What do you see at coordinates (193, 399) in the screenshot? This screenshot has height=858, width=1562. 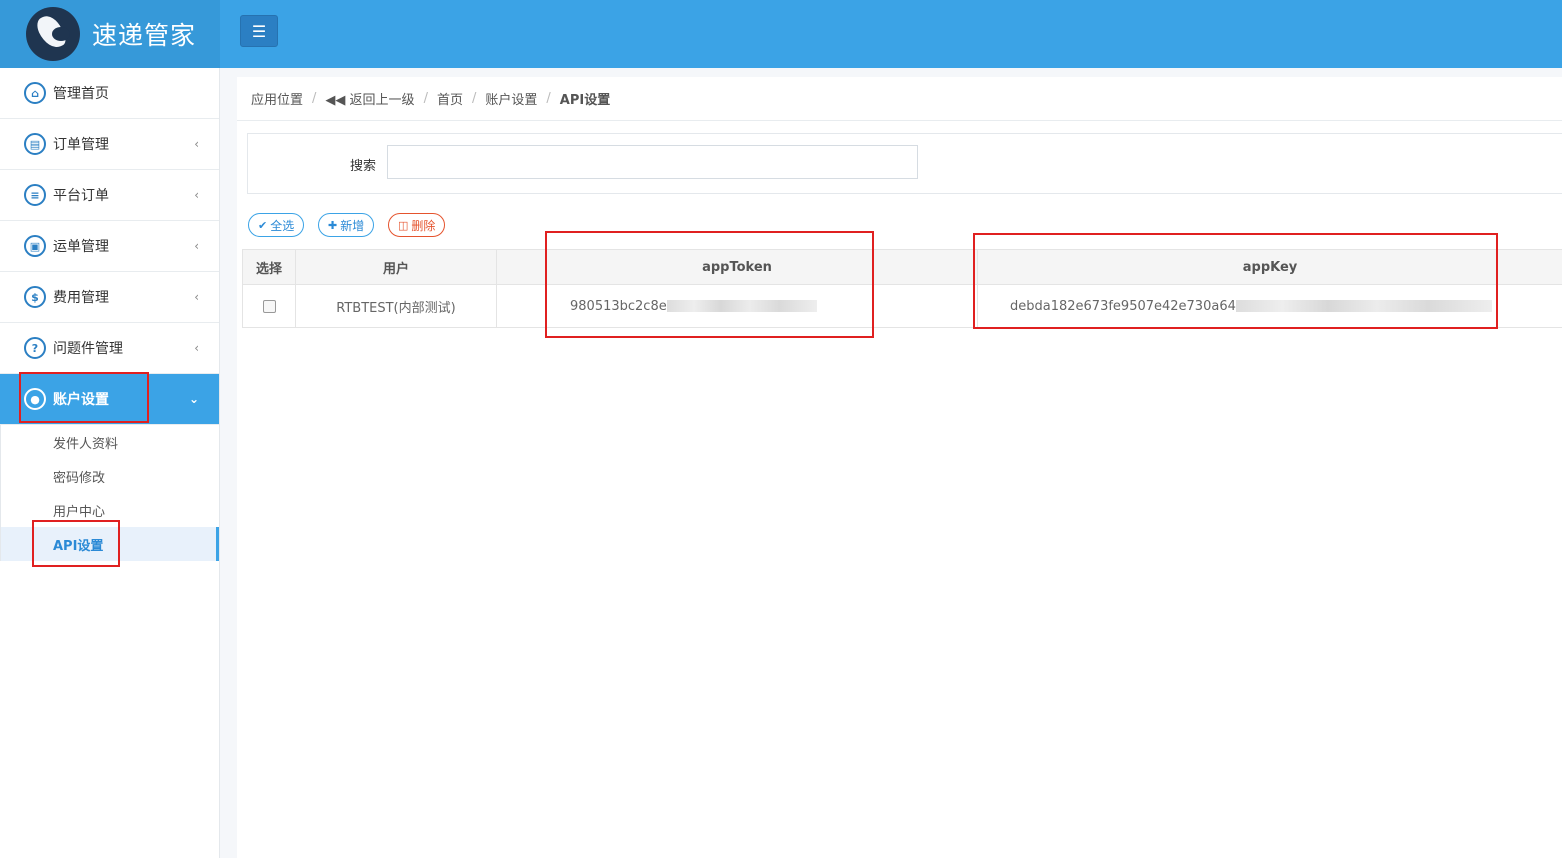 I see `chevron-down-icon: ⌄` at bounding box center [193, 399].